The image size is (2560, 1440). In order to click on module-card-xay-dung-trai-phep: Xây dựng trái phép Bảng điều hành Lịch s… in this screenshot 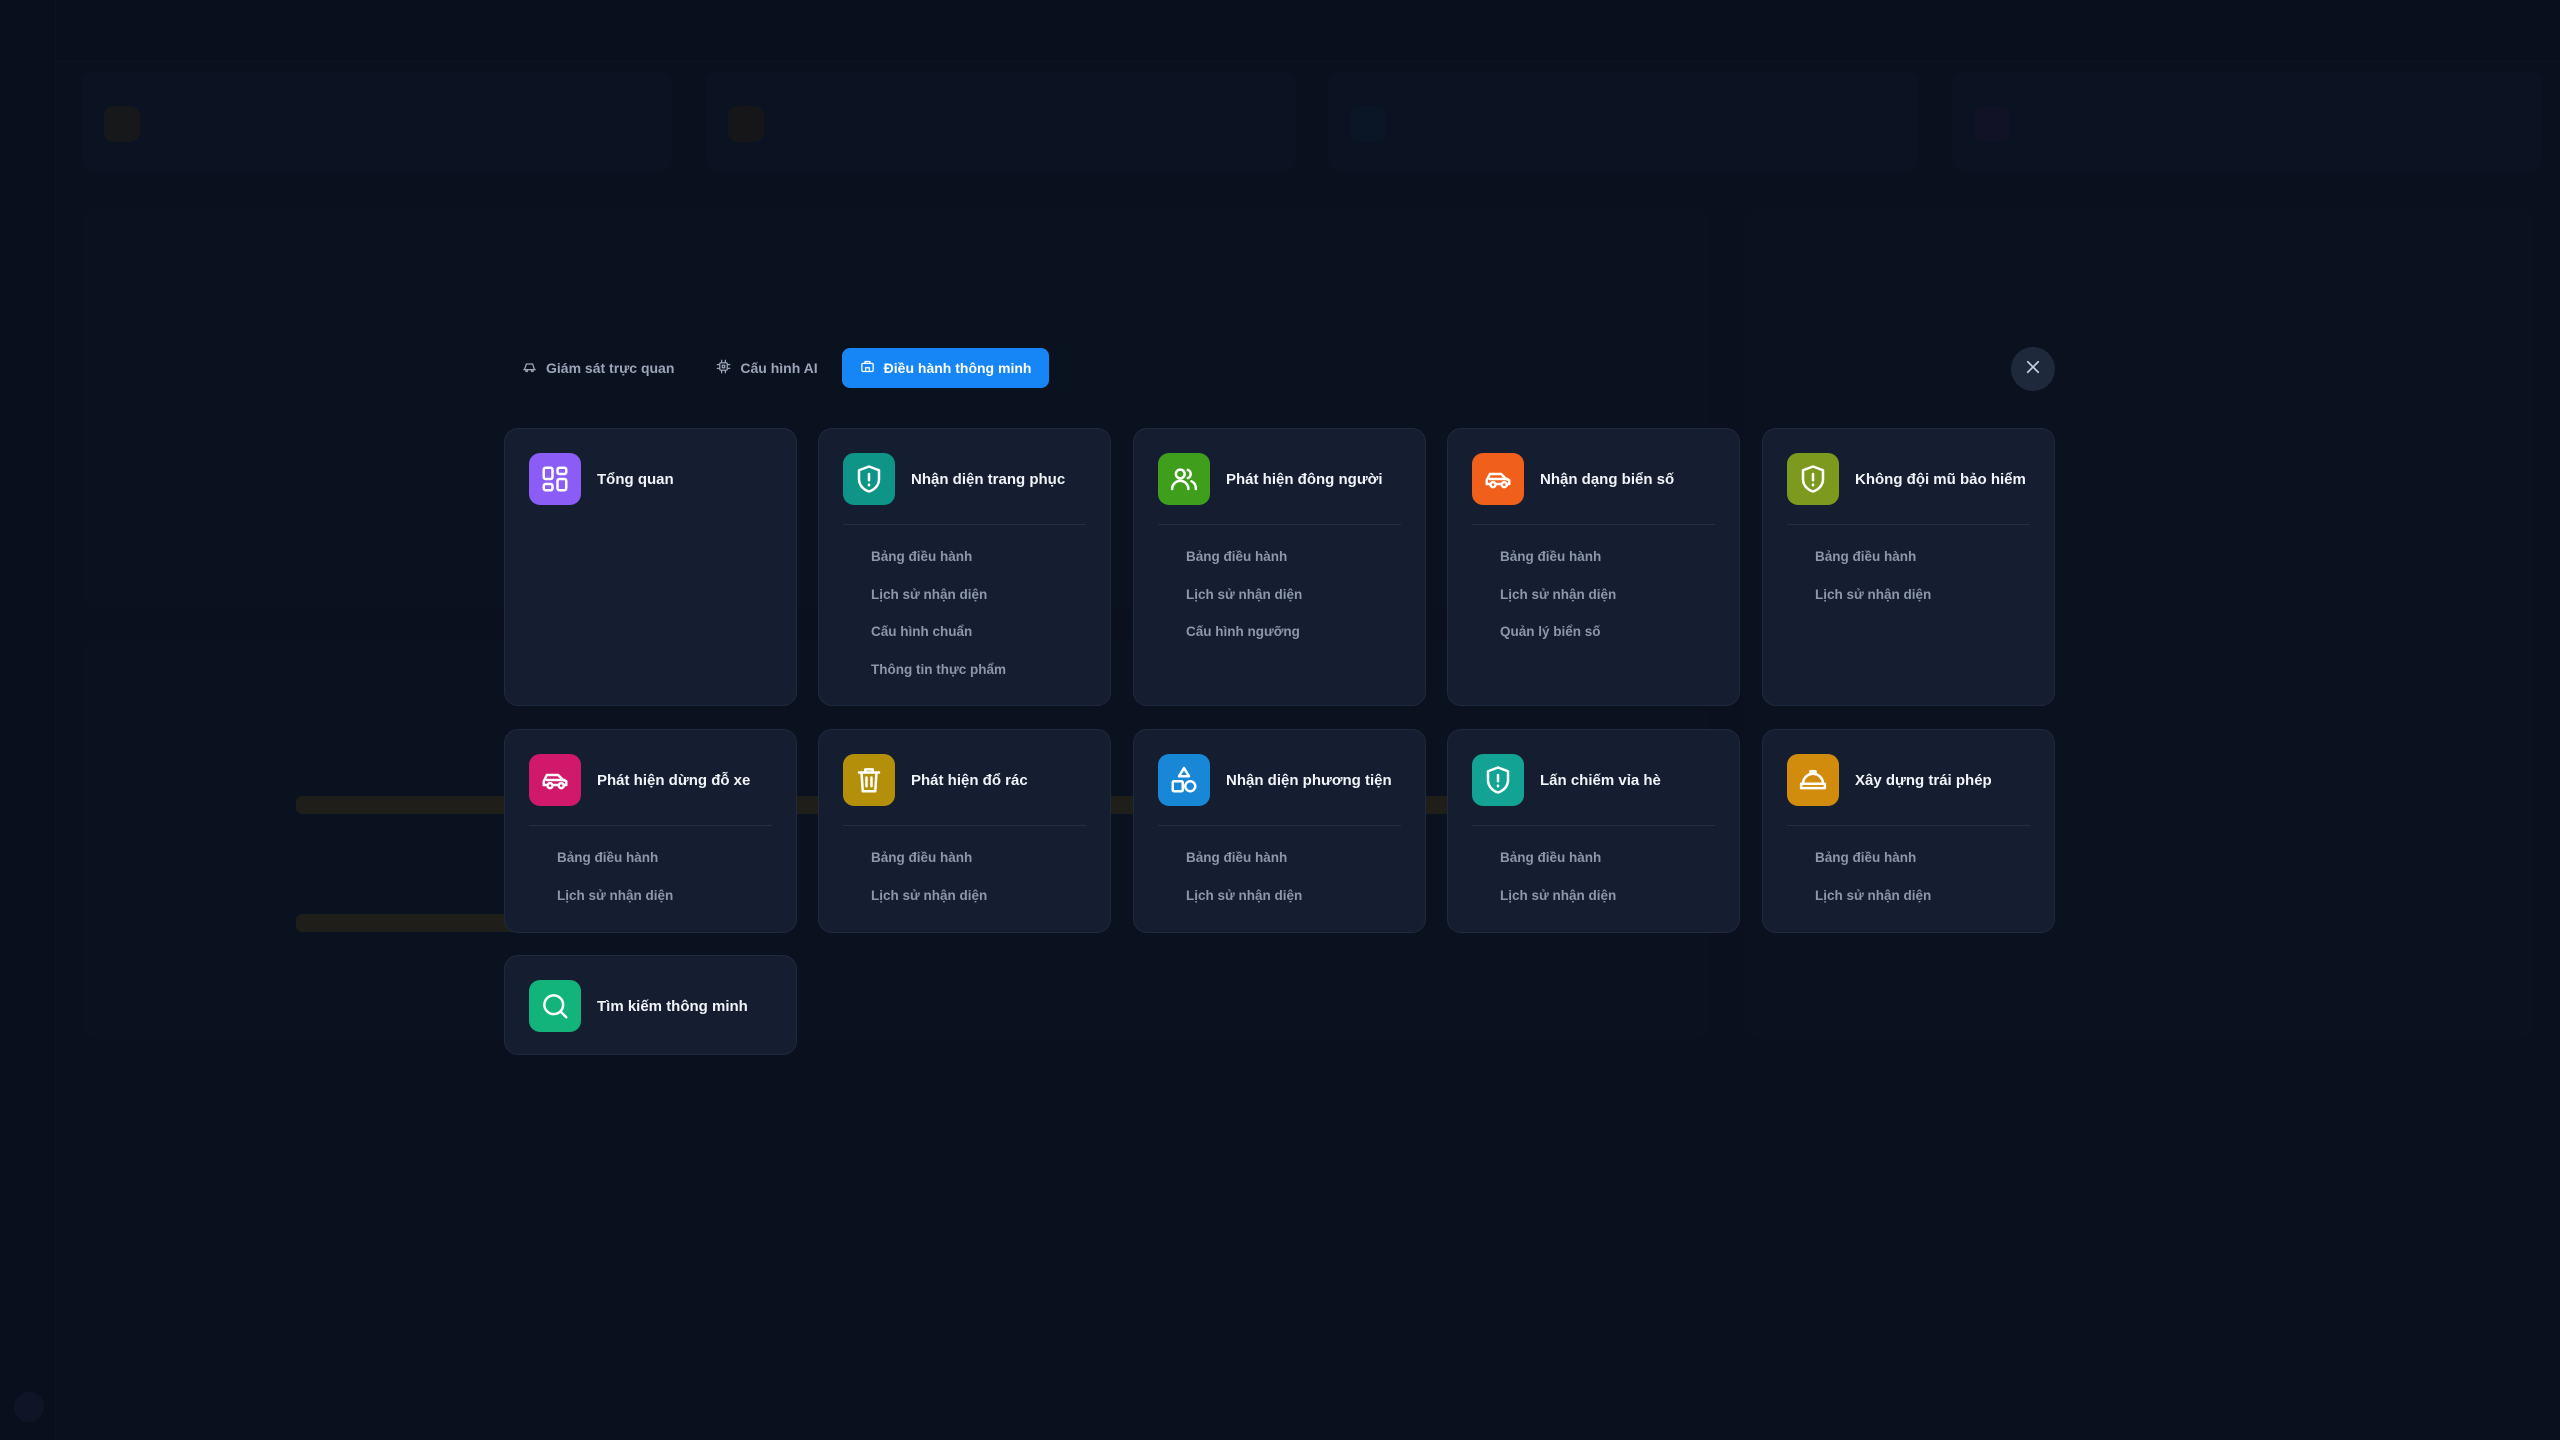, I will do `click(1908, 831)`.